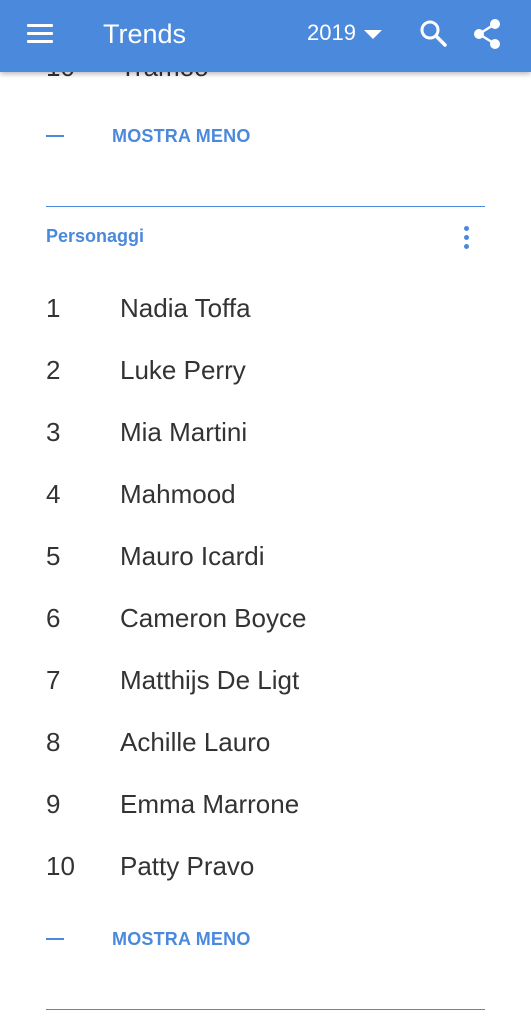  I want to click on list-item: 10 Patty Pravo, so click(265, 868).